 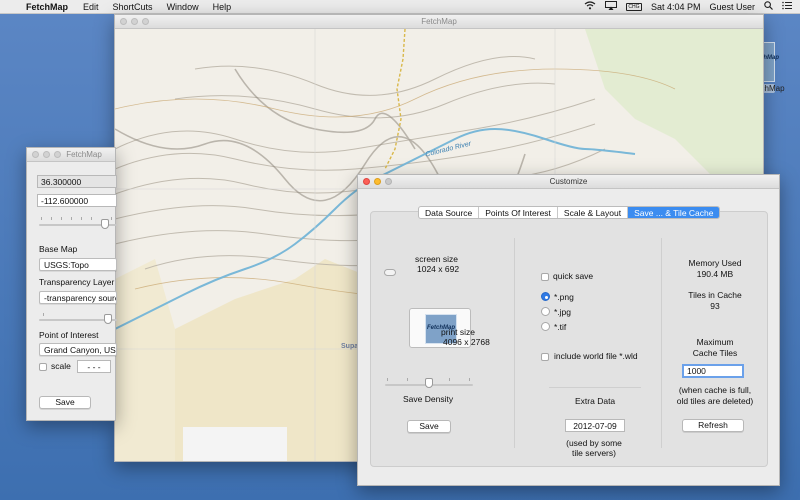 What do you see at coordinates (715, 295) in the screenshot?
I see `tiles-in-cache-label: Tiles in Cache` at bounding box center [715, 295].